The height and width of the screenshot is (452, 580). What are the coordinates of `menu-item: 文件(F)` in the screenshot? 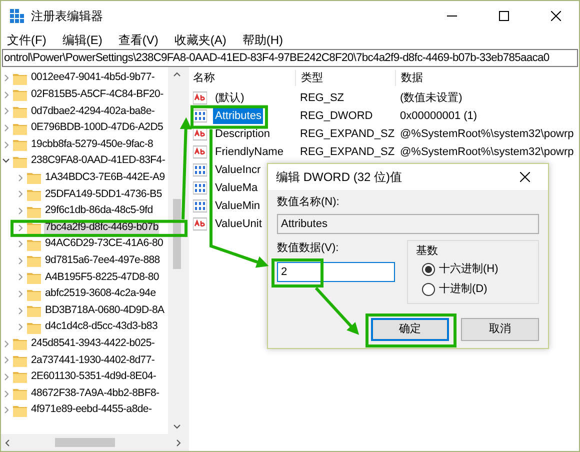 It's located at (26, 40).